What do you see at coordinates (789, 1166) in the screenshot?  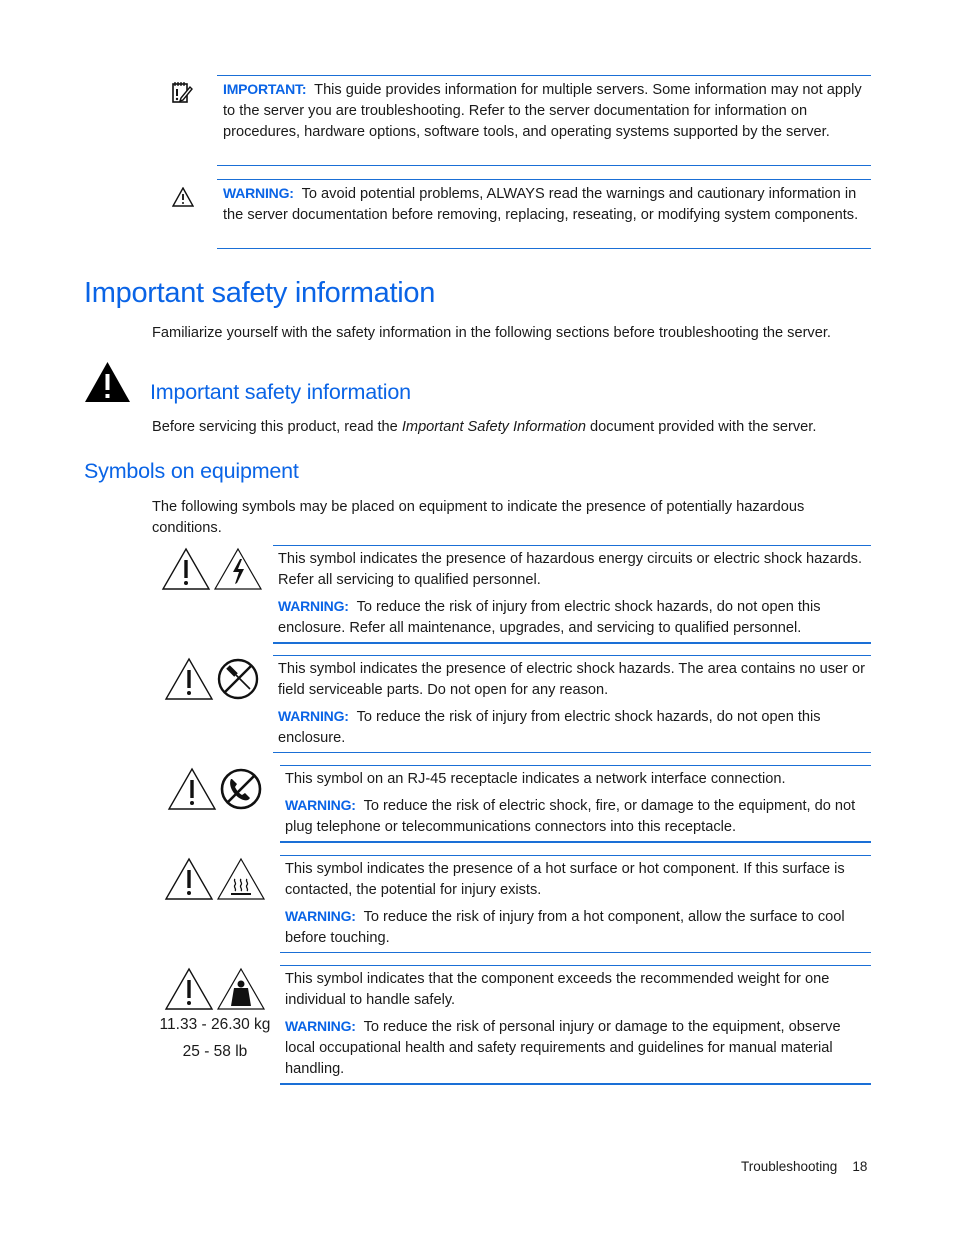 I see `footer-chapter: Troubleshooting` at bounding box center [789, 1166].